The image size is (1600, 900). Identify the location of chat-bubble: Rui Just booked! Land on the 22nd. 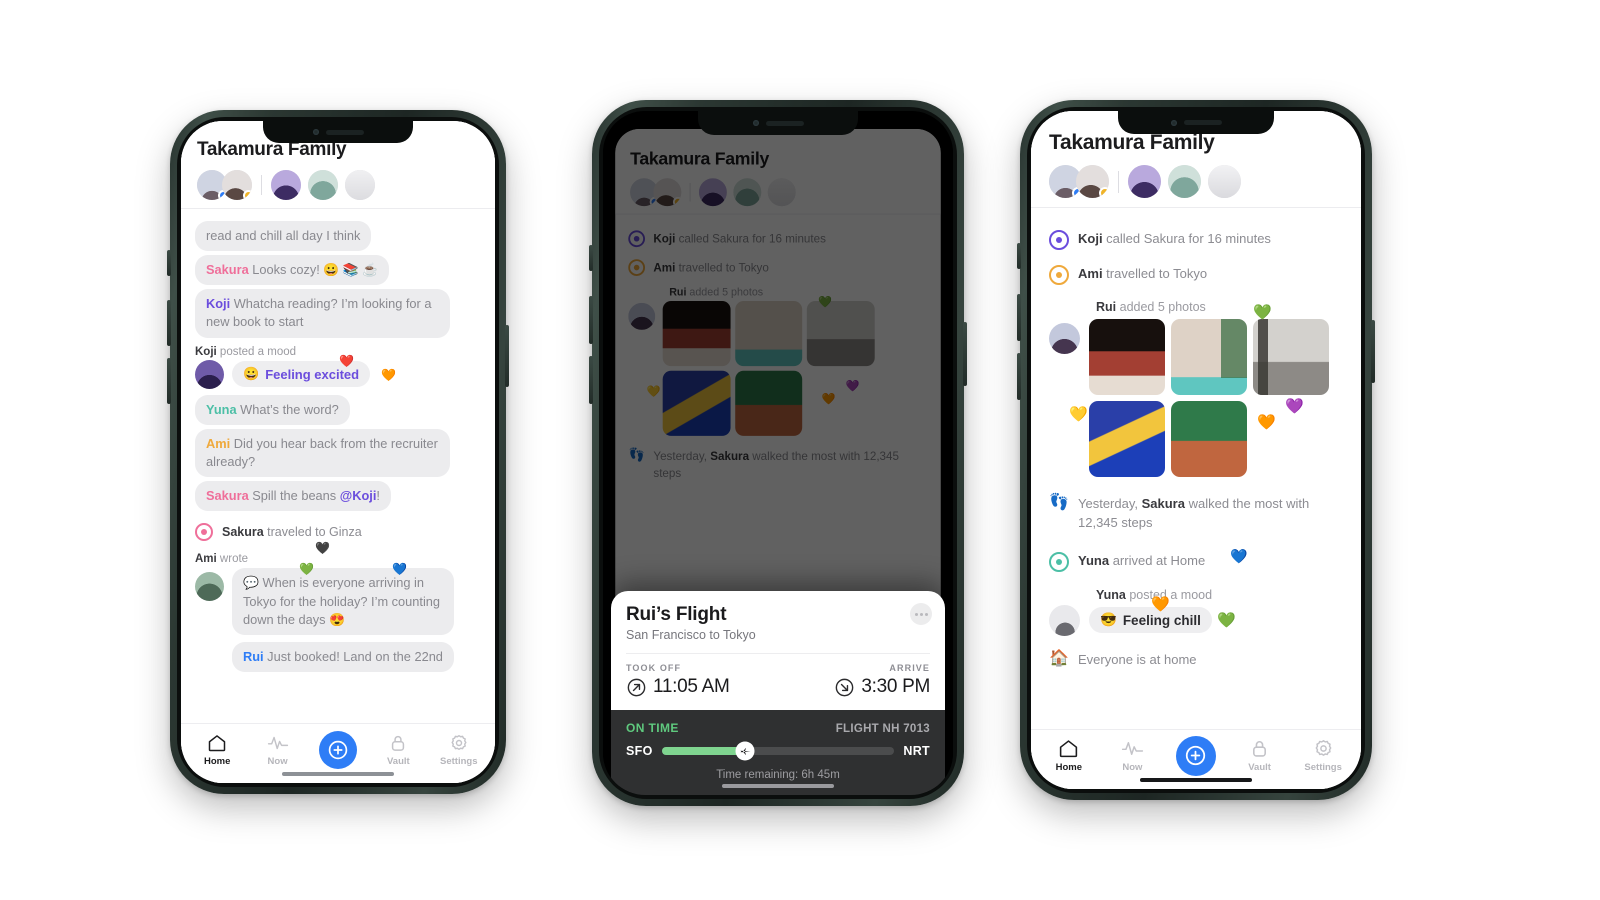
(343, 656).